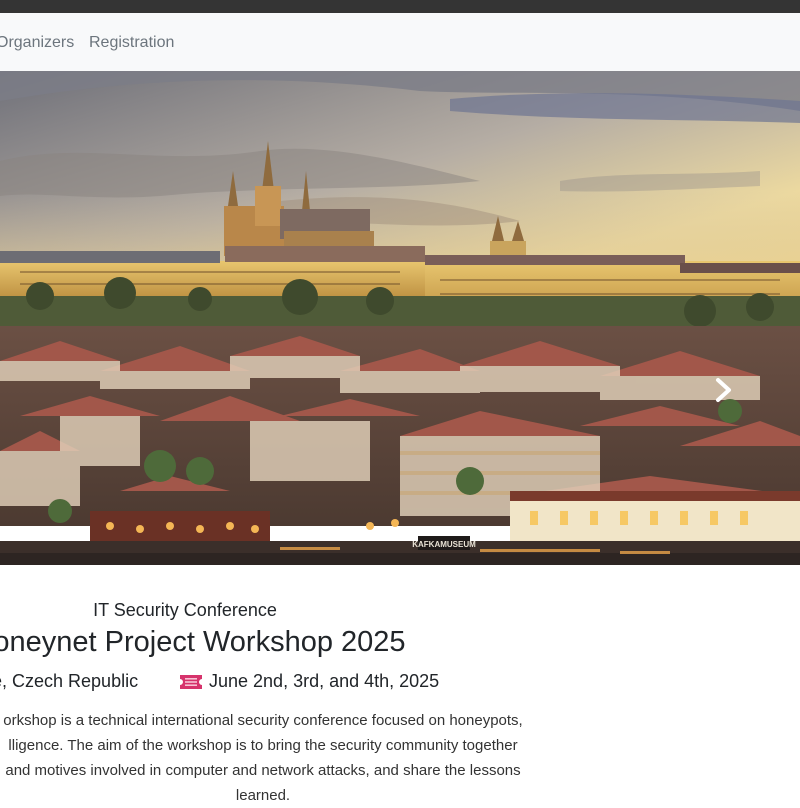 The image size is (800, 808). I want to click on conference-dates-text: June 2nd, 3rd, and 4th, 2025, so click(324, 681).